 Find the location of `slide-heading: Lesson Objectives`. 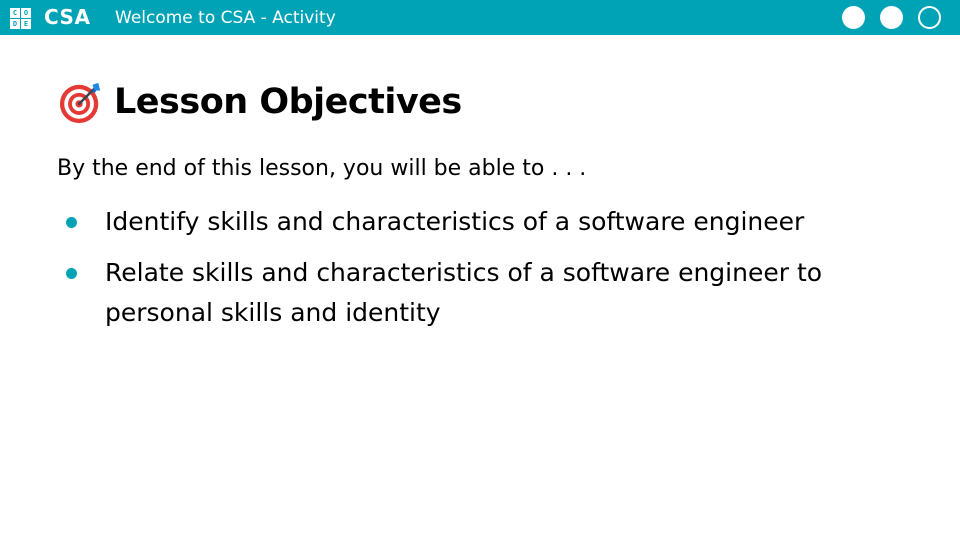

slide-heading: Lesson Objectives is located at coordinates (260, 102).